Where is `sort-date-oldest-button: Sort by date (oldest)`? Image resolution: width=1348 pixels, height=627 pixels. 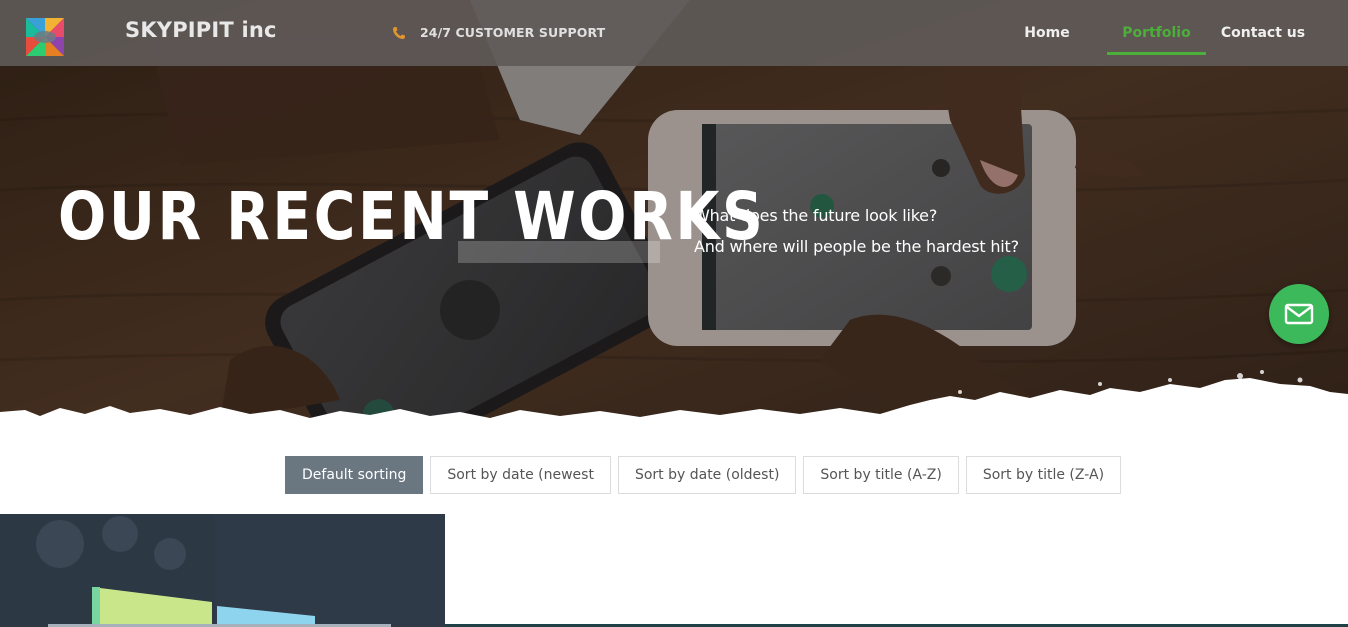
sort-date-oldest-button: Sort by date (oldest) is located at coordinates (707, 475).